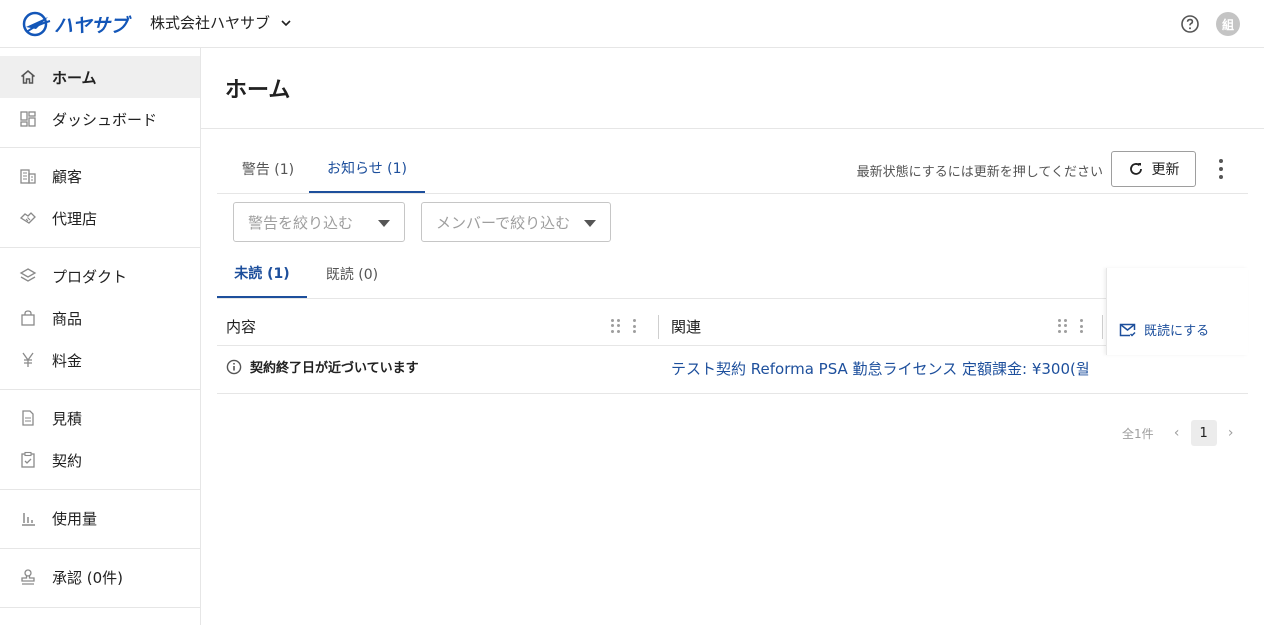 The width and height of the screenshot is (1264, 625). What do you see at coordinates (1203, 433) in the screenshot?
I see `page-number: 1` at bounding box center [1203, 433].